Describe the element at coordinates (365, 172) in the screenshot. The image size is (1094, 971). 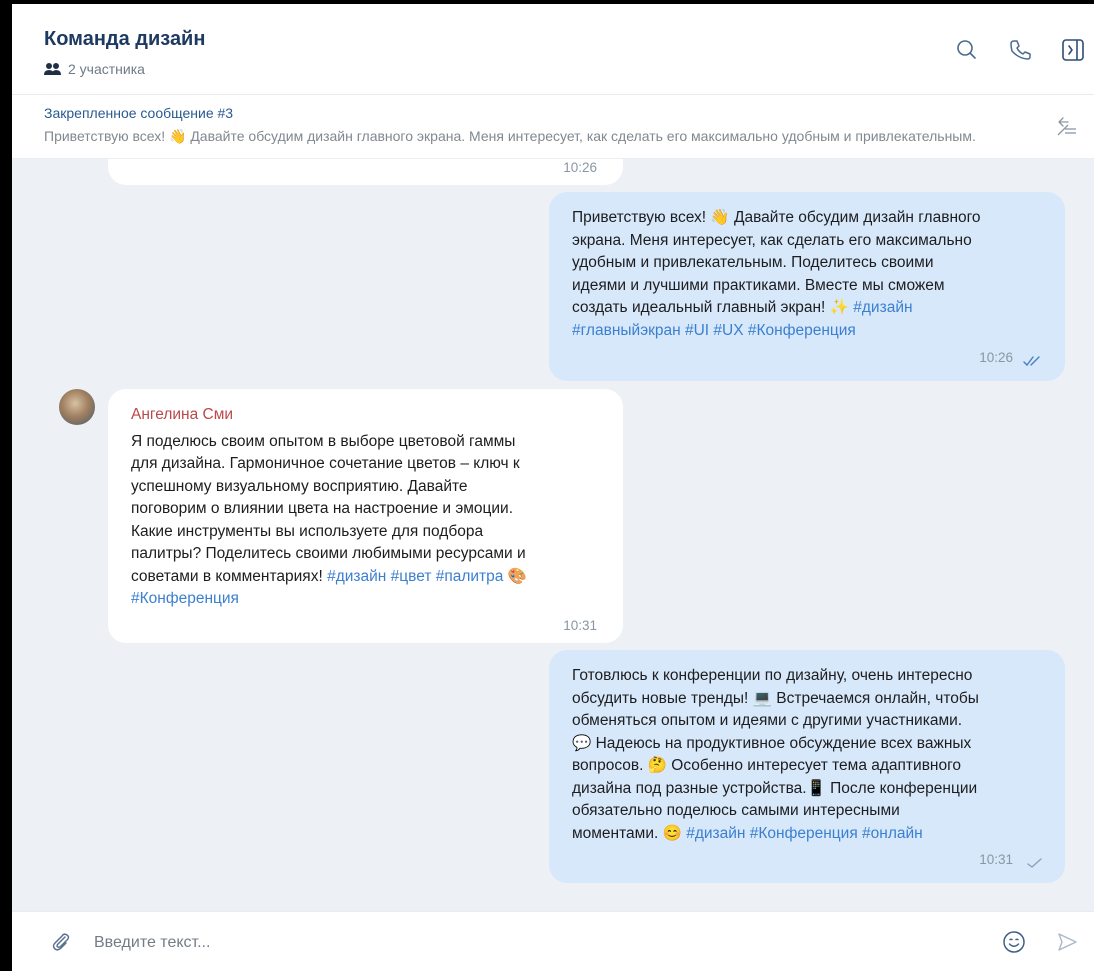
I see `message-incoming-previous: 10:26` at that location.